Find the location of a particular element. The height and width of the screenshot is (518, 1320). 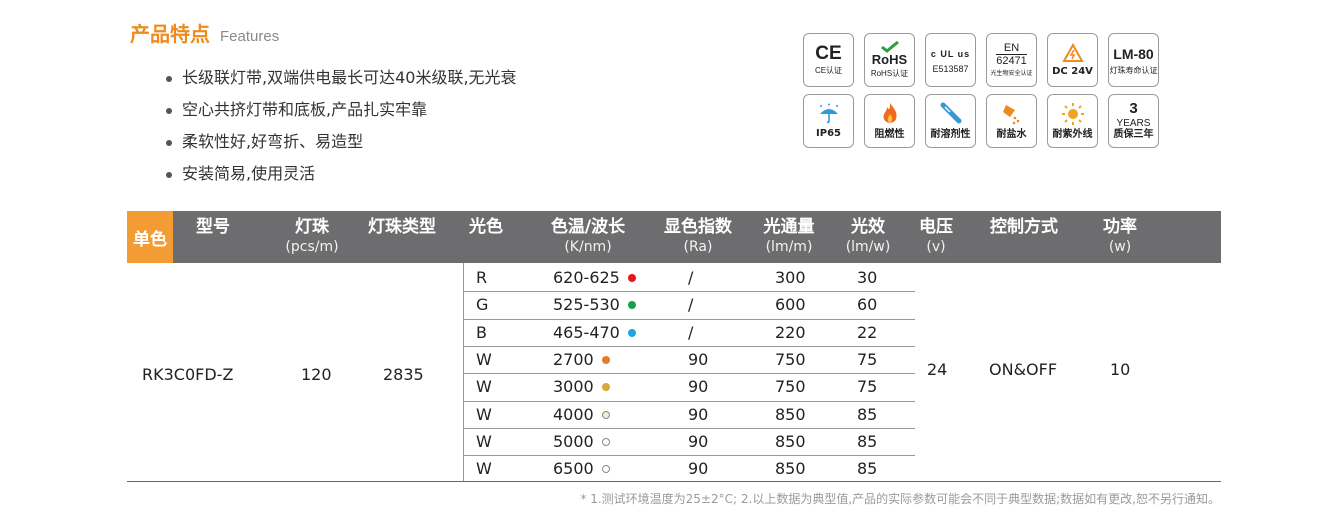

cell-cct: 2700 is located at coordinates (581, 360).